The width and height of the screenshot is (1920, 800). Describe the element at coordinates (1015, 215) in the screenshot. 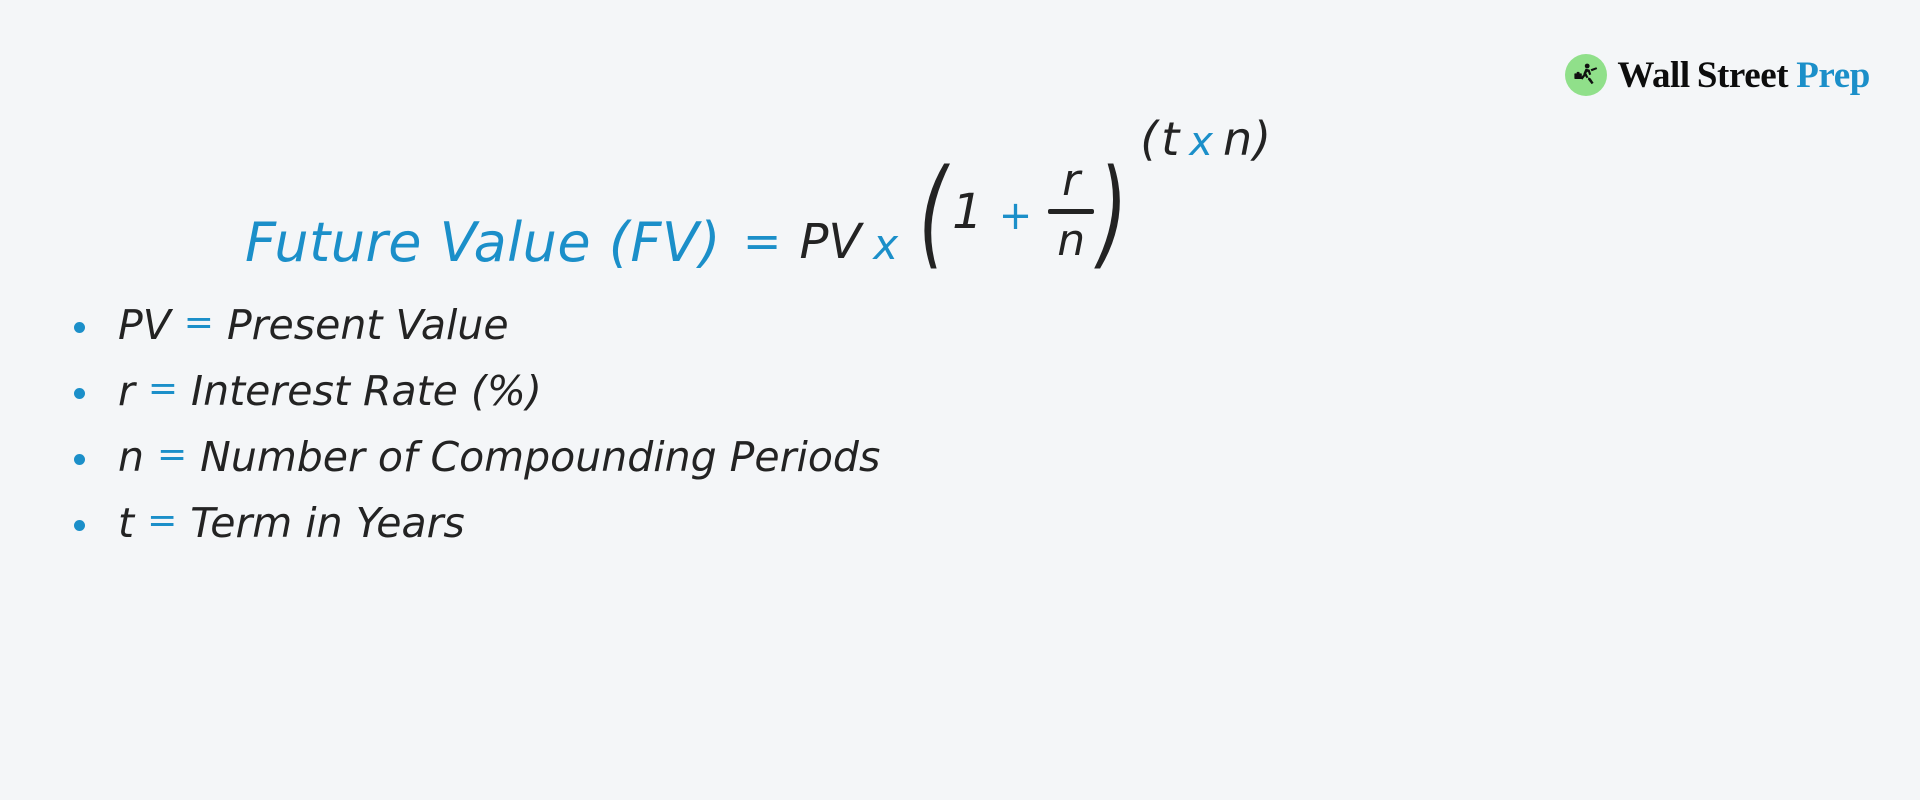

I see `formula-plus-sign: +` at that location.